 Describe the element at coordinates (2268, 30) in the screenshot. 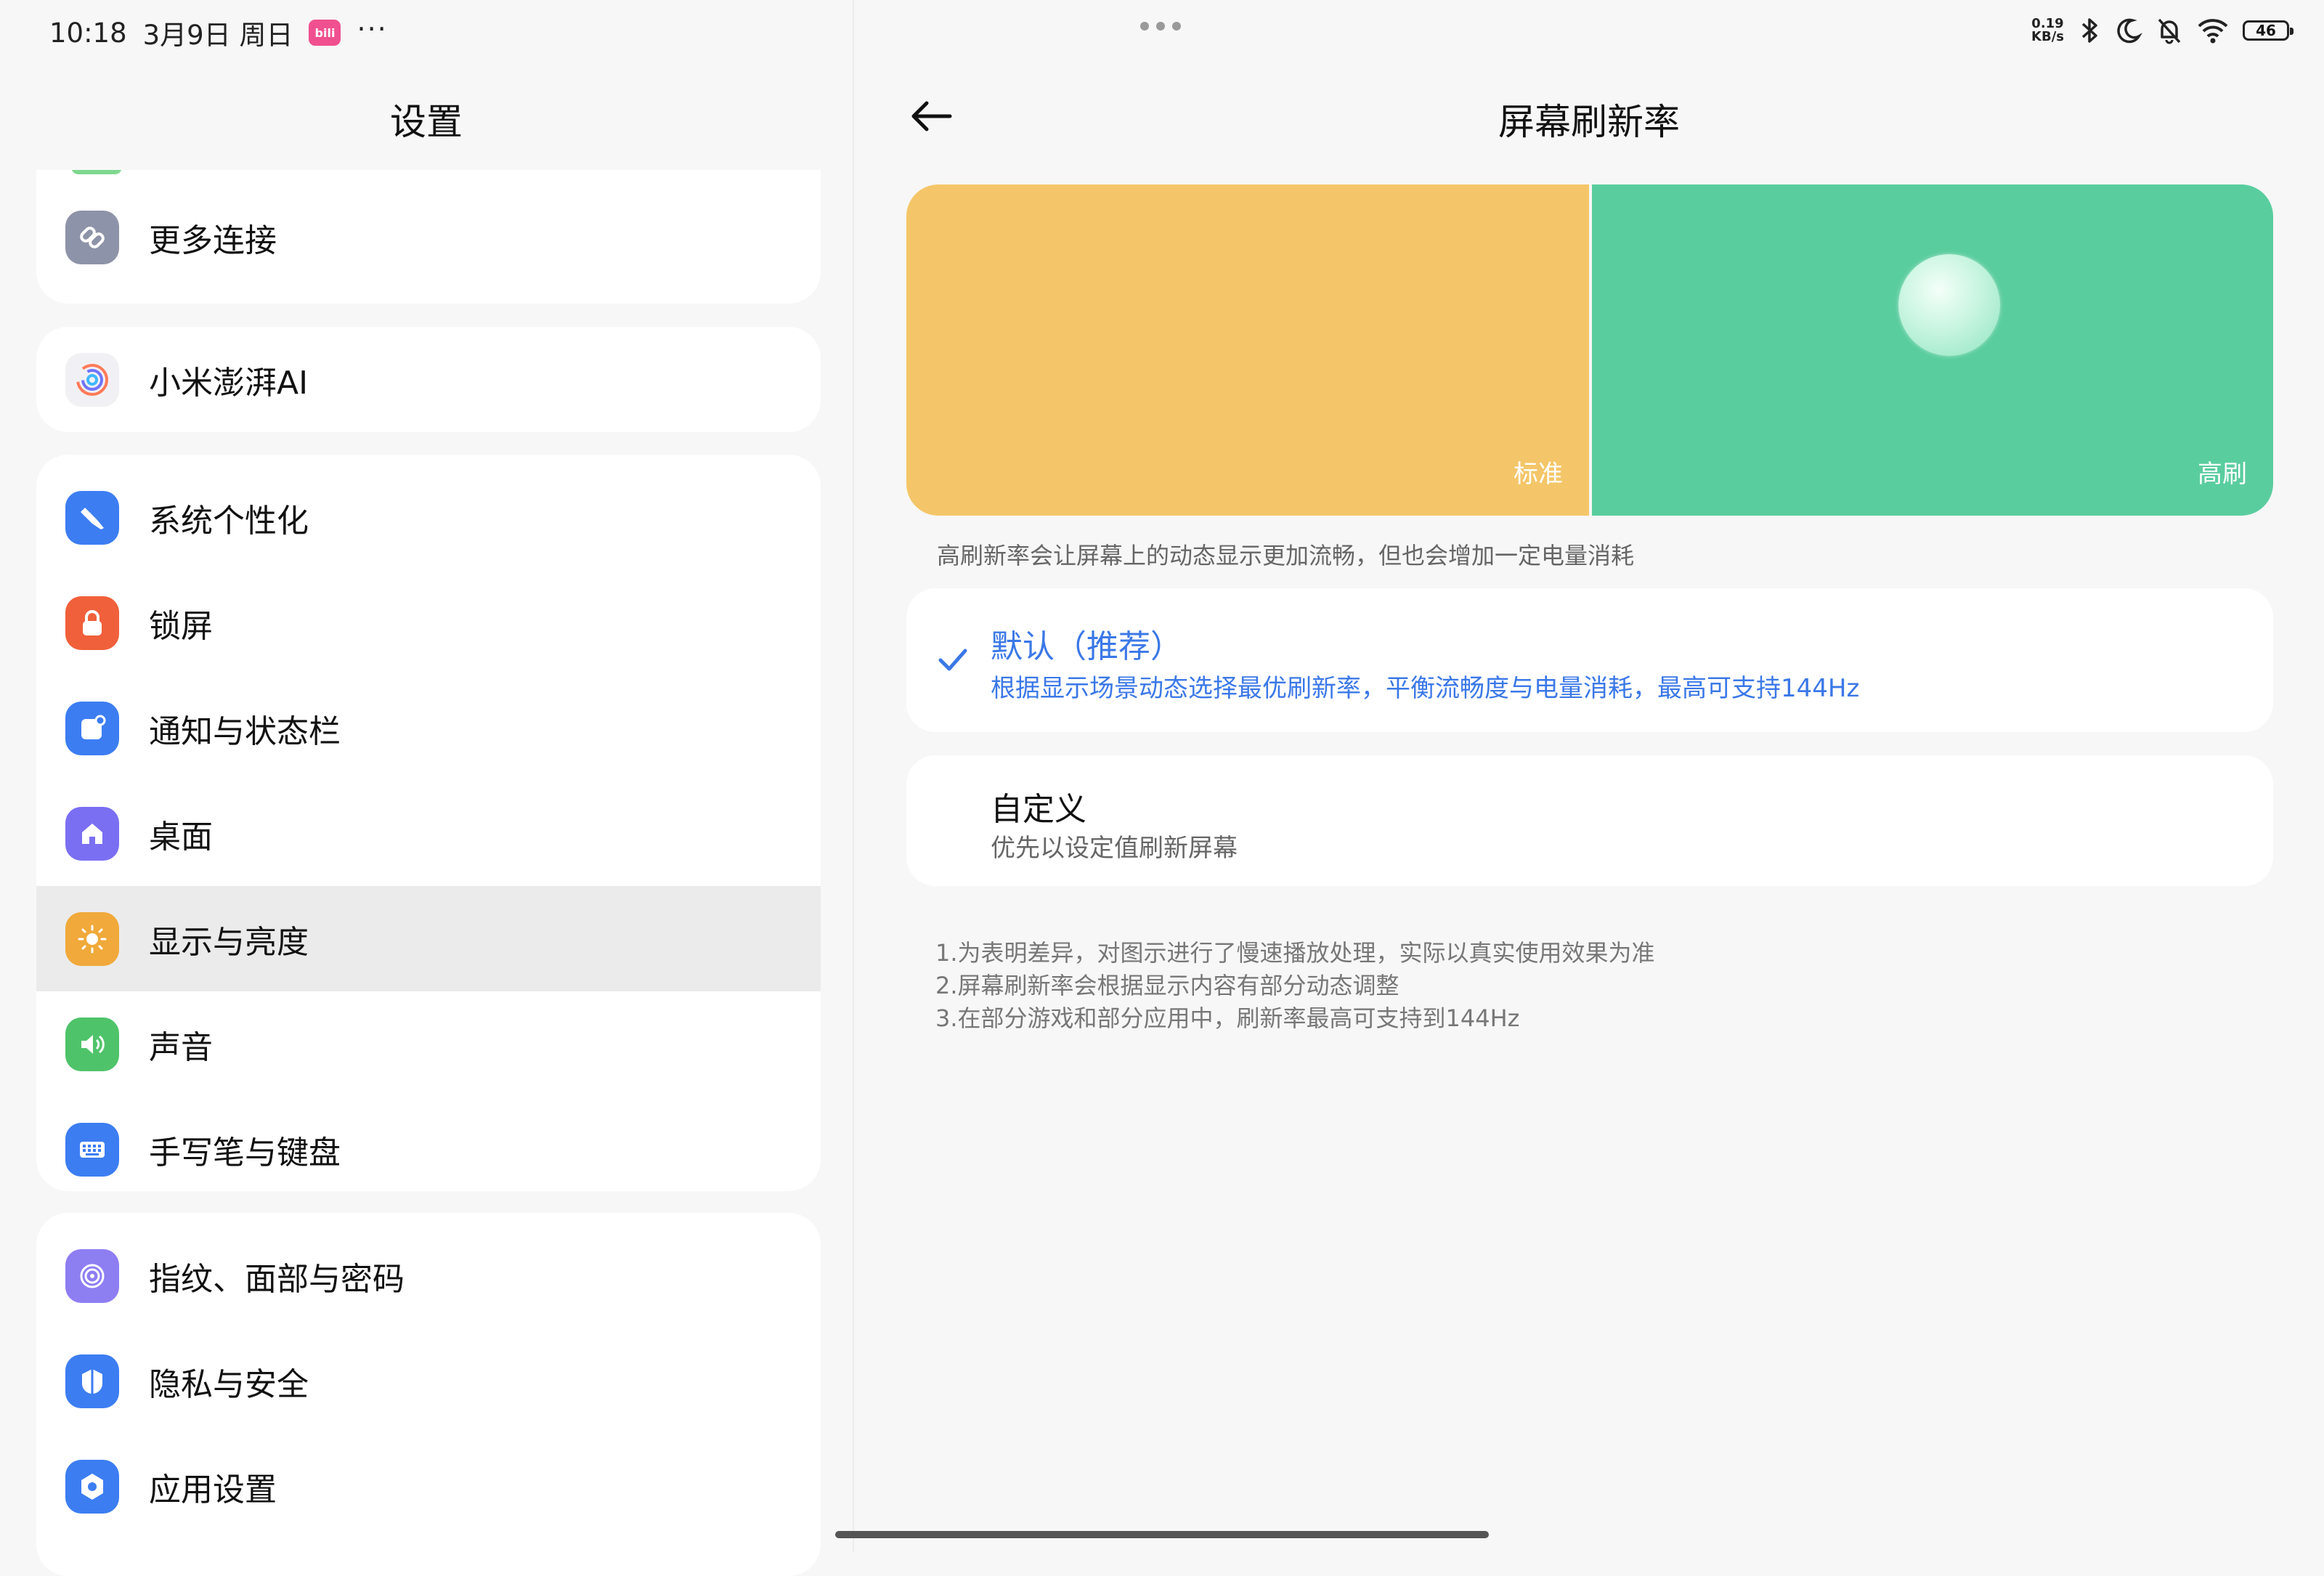

I see `battery-indicator: 46` at that location.